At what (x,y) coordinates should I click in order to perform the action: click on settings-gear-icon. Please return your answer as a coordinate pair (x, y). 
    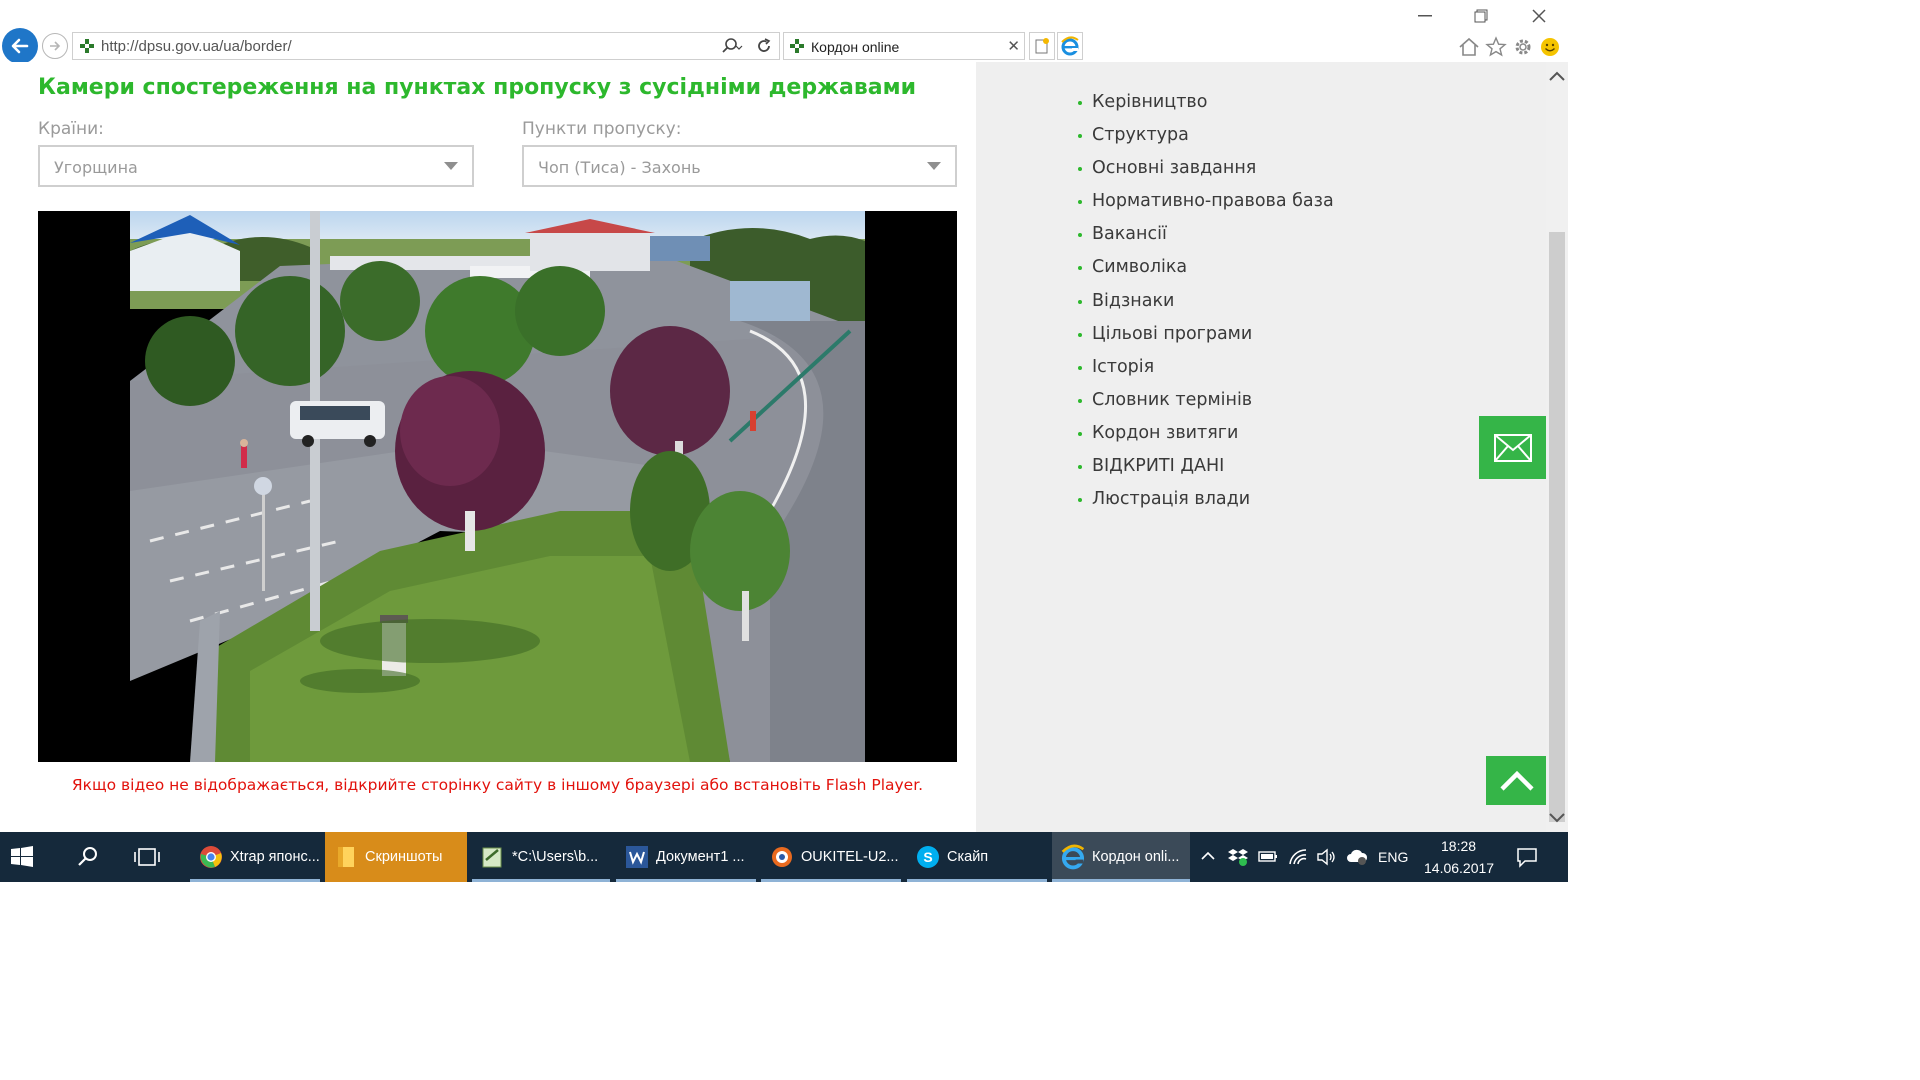
    Looking at the image, I should click on (1523, 47).